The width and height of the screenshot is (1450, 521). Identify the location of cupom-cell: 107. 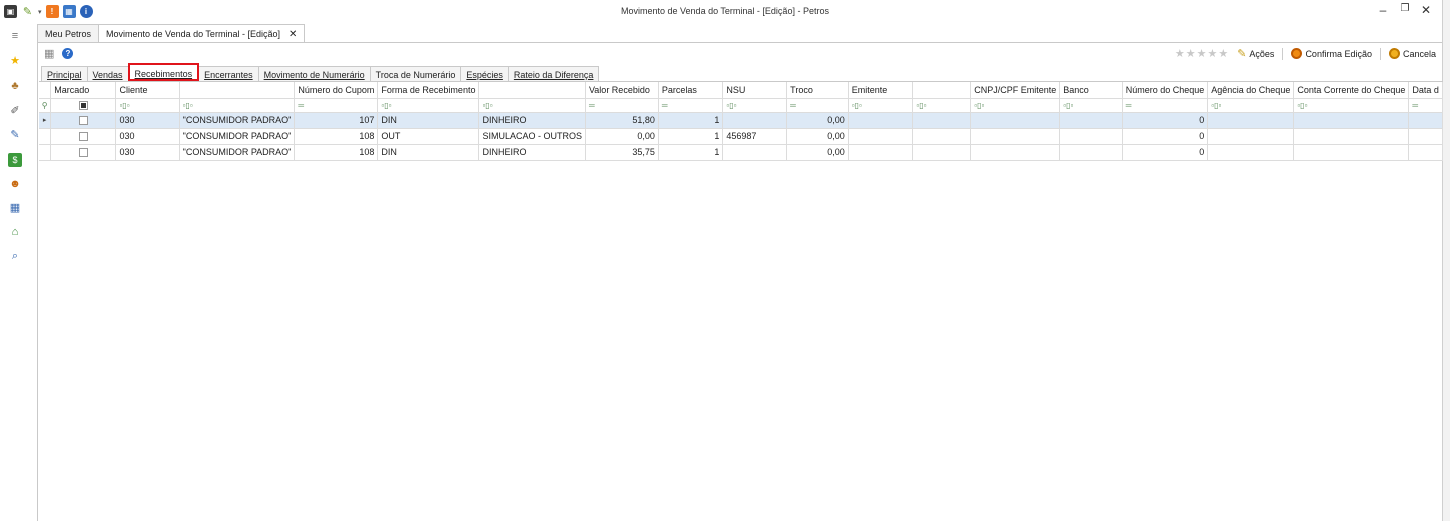
(336, 120).